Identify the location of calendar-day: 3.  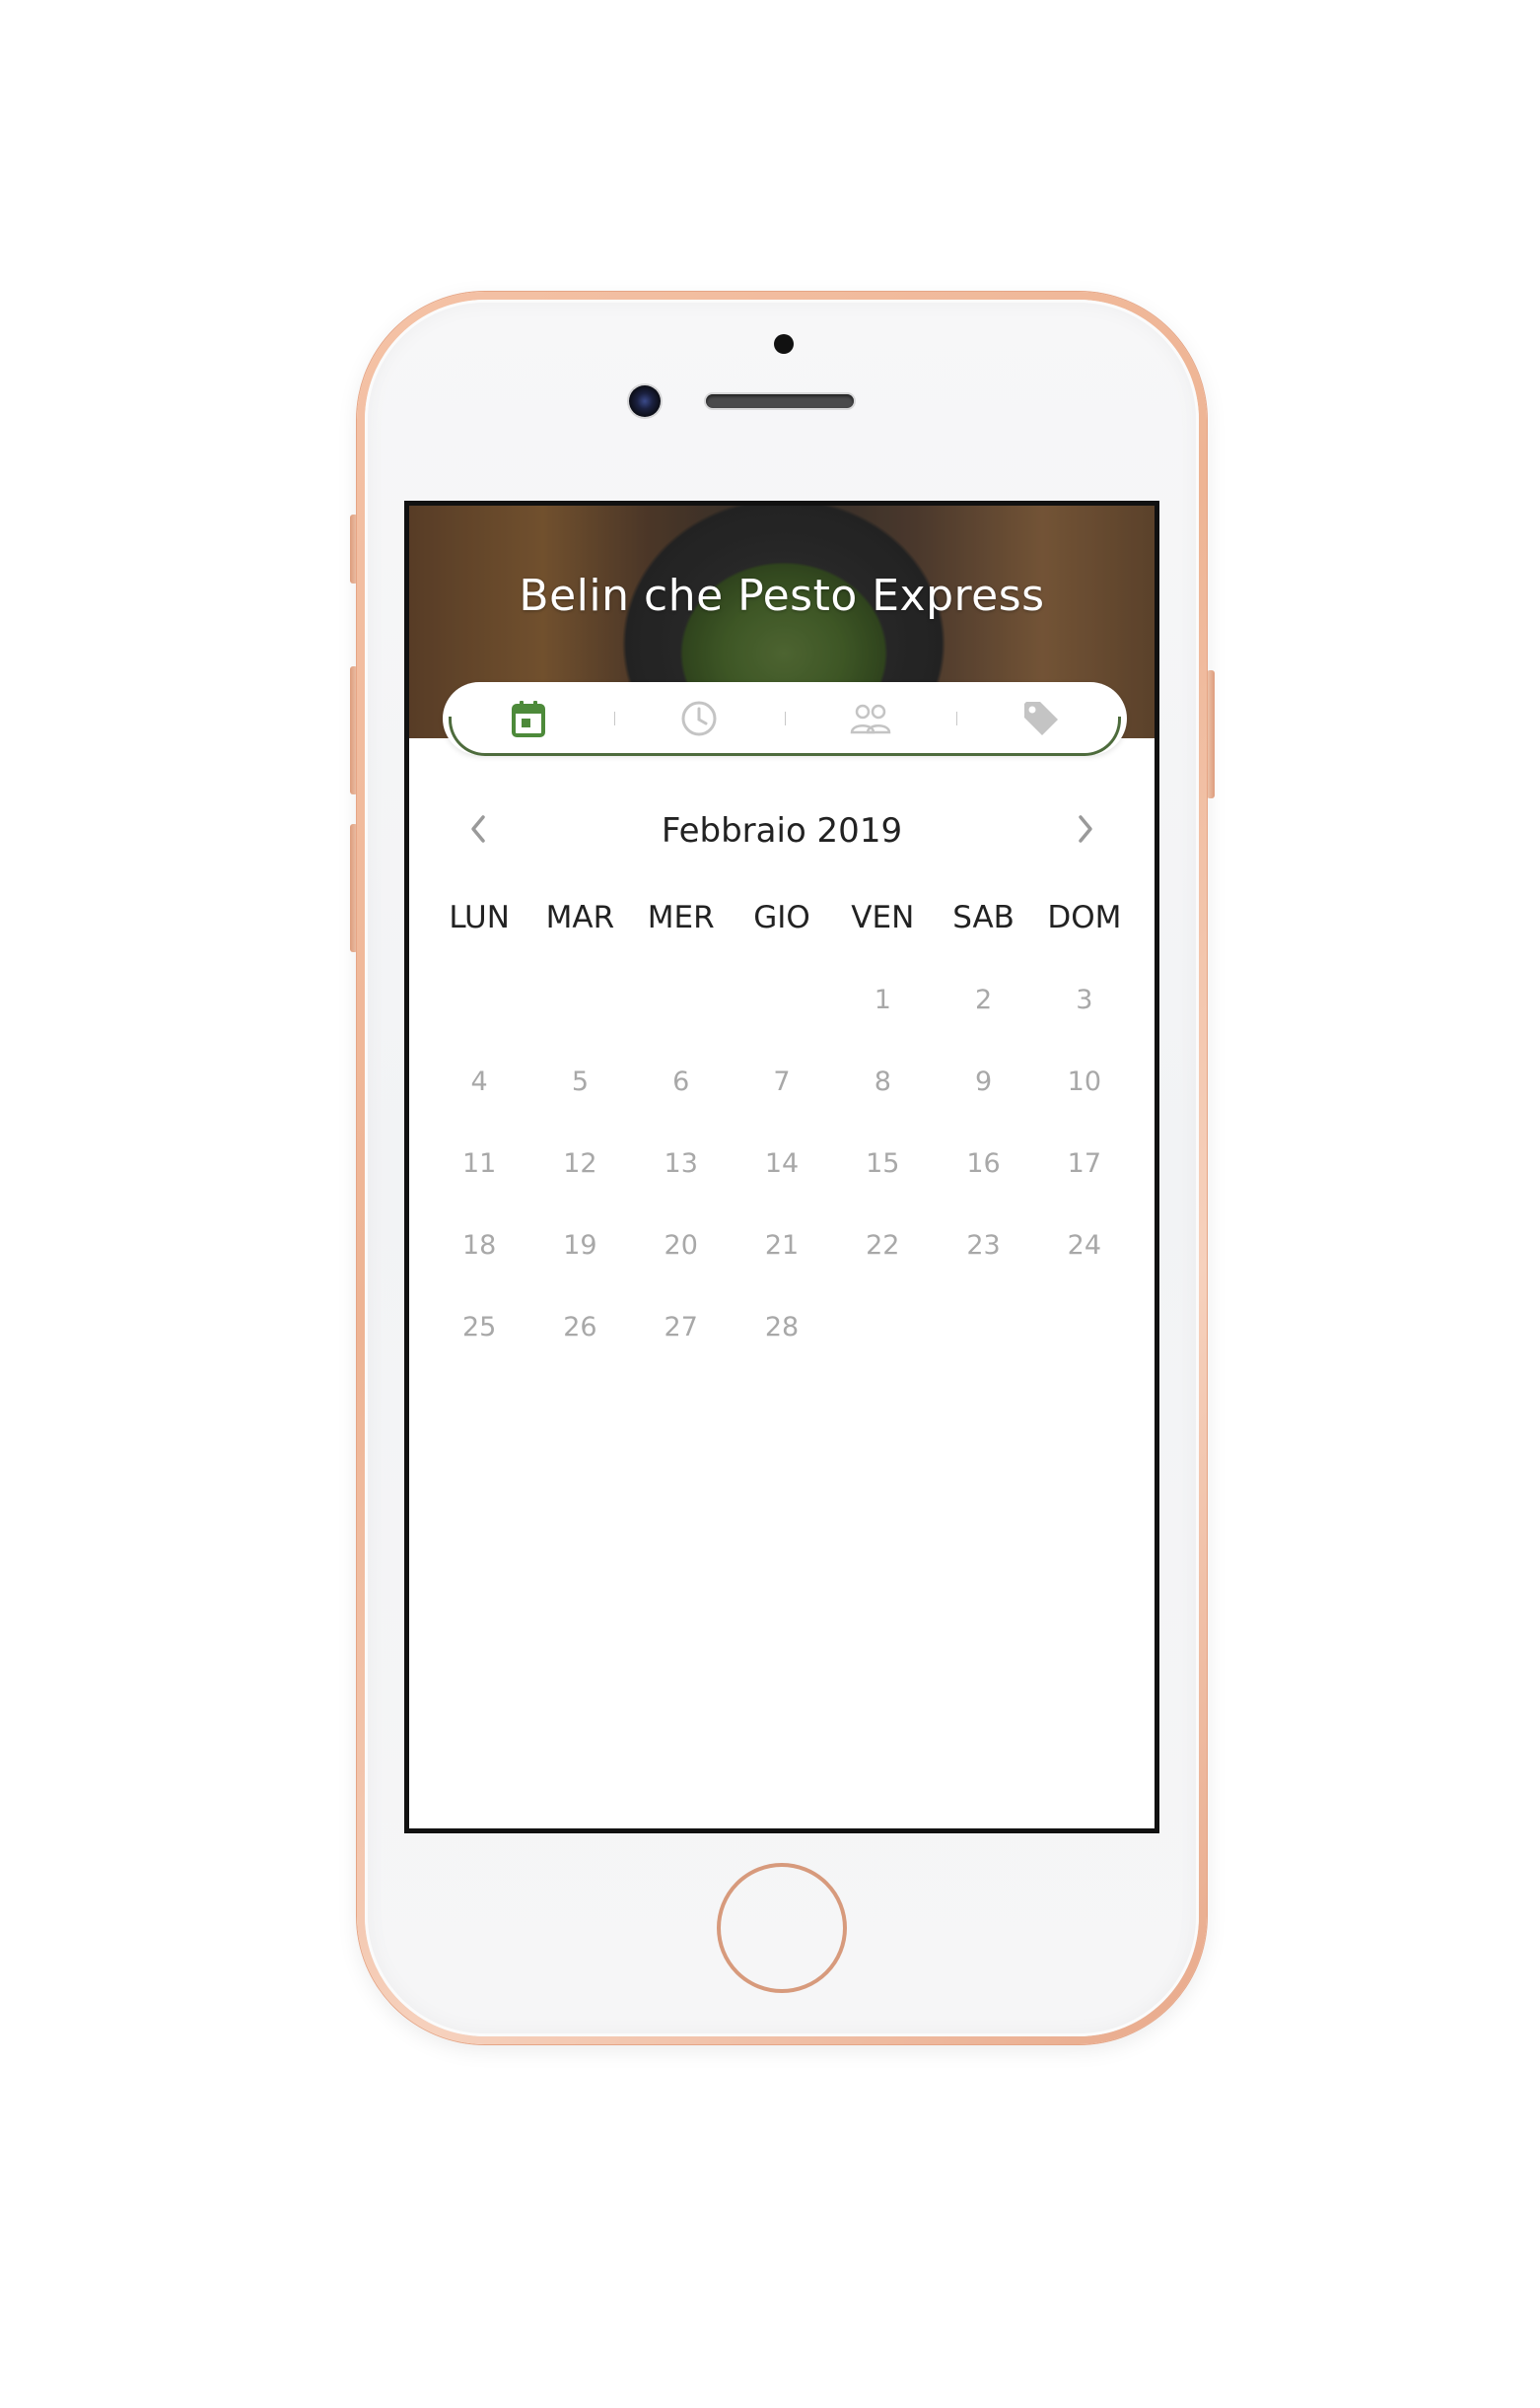
(1084, 1000).